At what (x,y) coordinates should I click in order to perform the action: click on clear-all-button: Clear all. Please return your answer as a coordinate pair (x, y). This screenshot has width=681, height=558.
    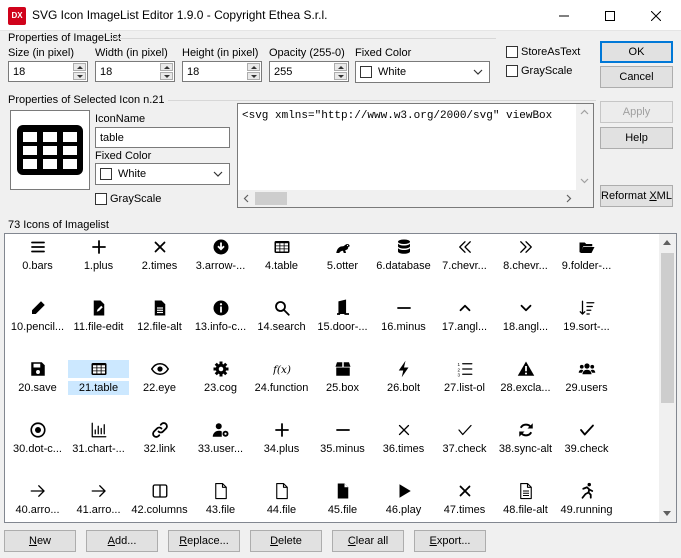
    Looking at the image, I should click on (368, 541).